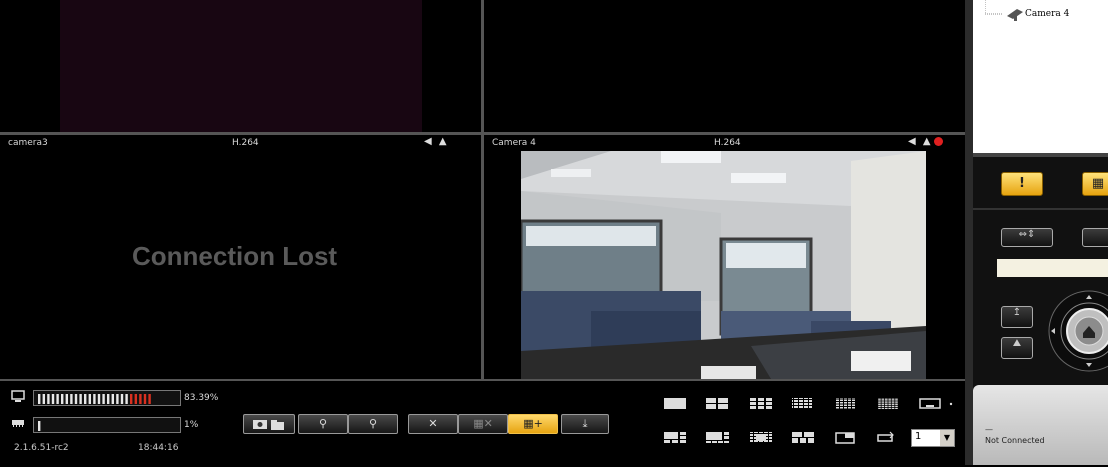 Image resolution: width=1108 pixels, height=467 pixels. I want to click on video-frame, so click(241, 66).